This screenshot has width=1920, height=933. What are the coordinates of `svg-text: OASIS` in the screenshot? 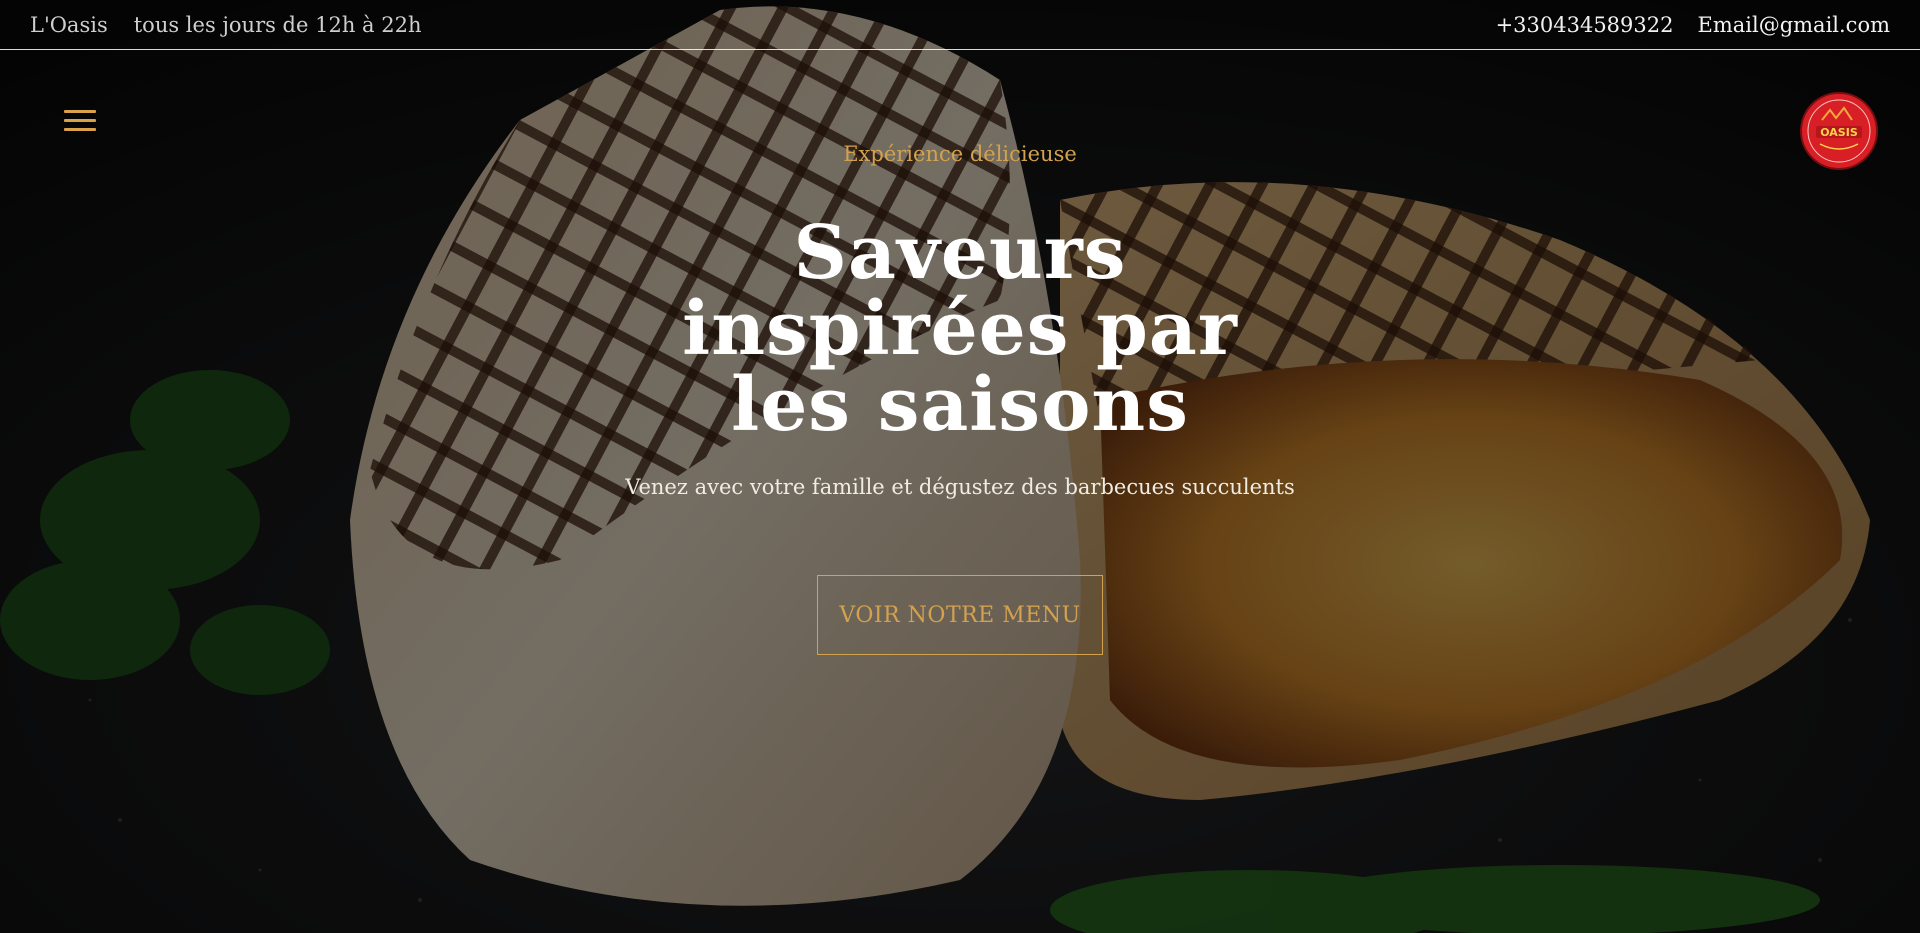 It's located at (1839, 132).